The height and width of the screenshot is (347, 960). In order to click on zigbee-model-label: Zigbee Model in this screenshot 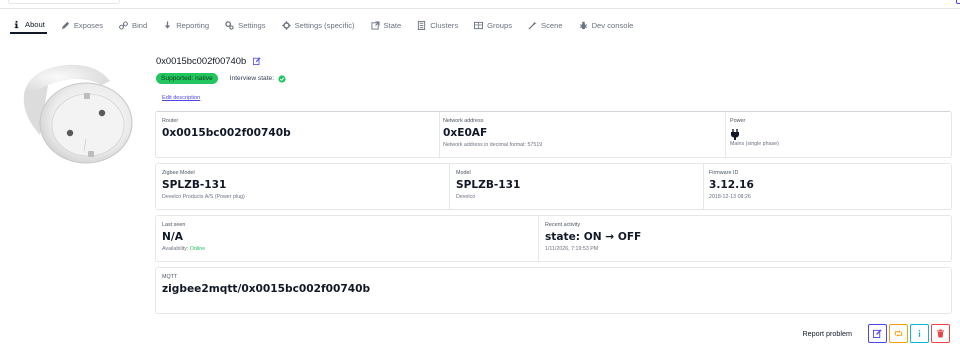, I will do `click(178, 173)`.